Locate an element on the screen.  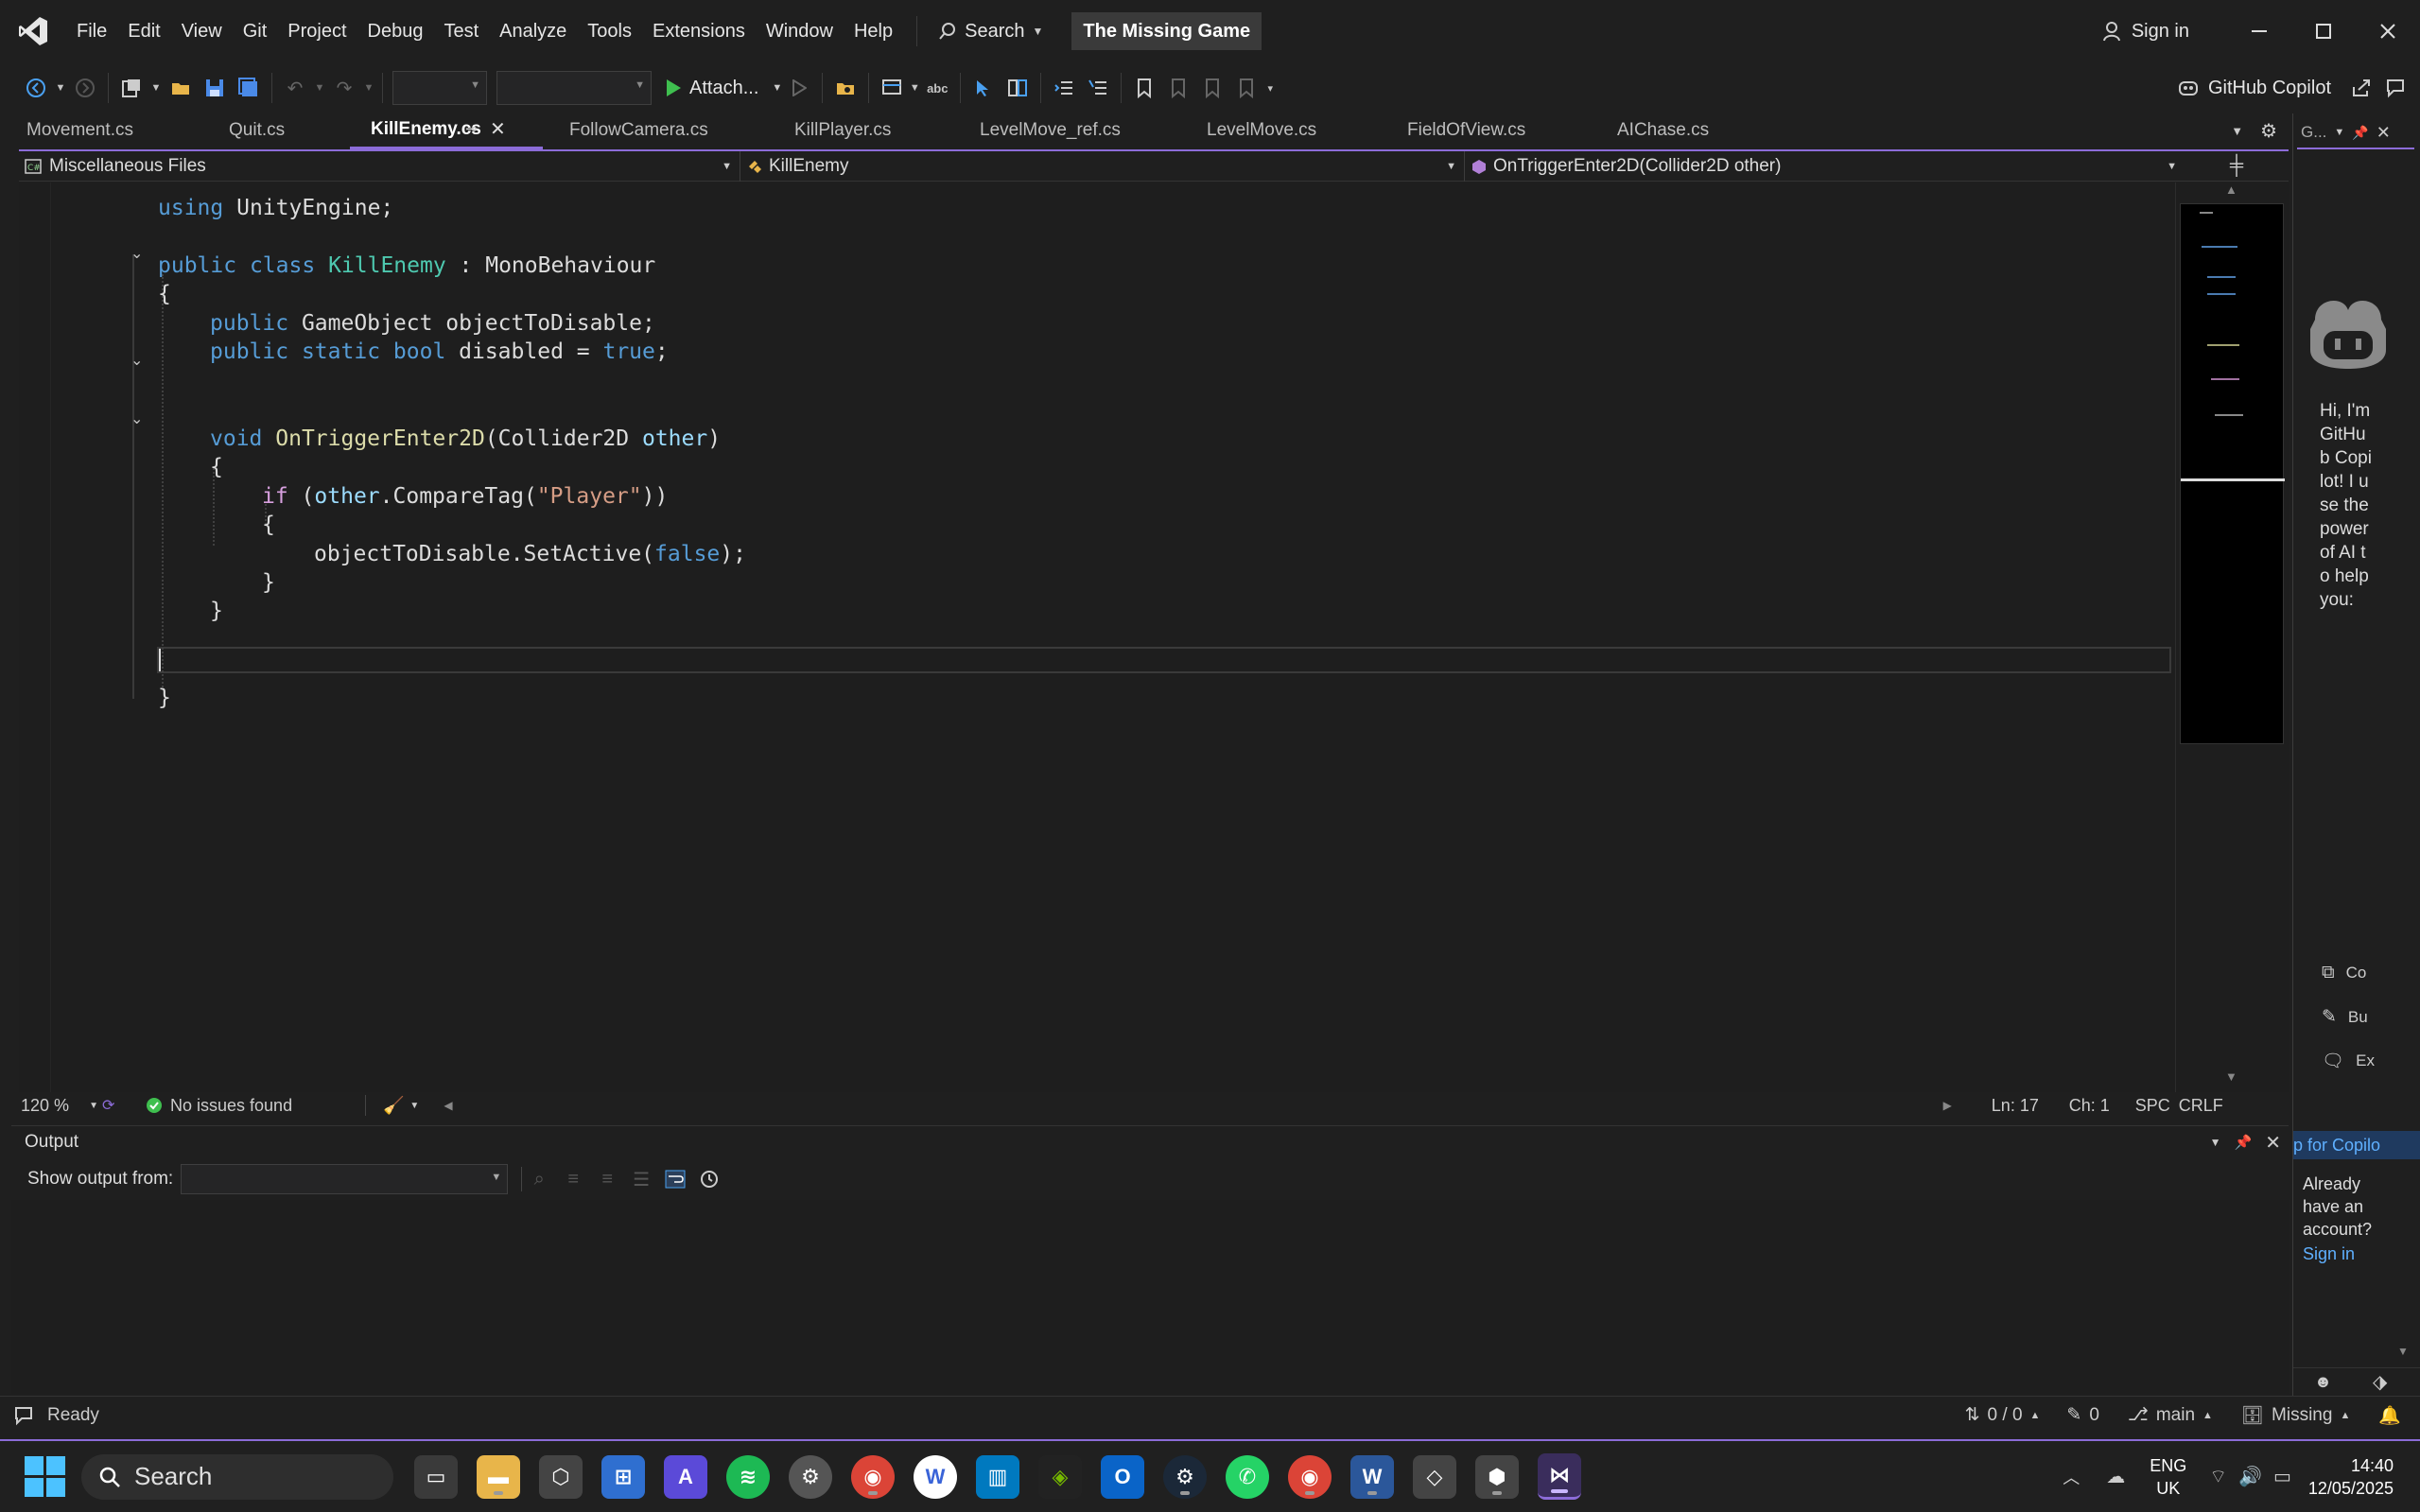
tab-levelmove: LevelMove.cs is located at coordinates (1280, 131).